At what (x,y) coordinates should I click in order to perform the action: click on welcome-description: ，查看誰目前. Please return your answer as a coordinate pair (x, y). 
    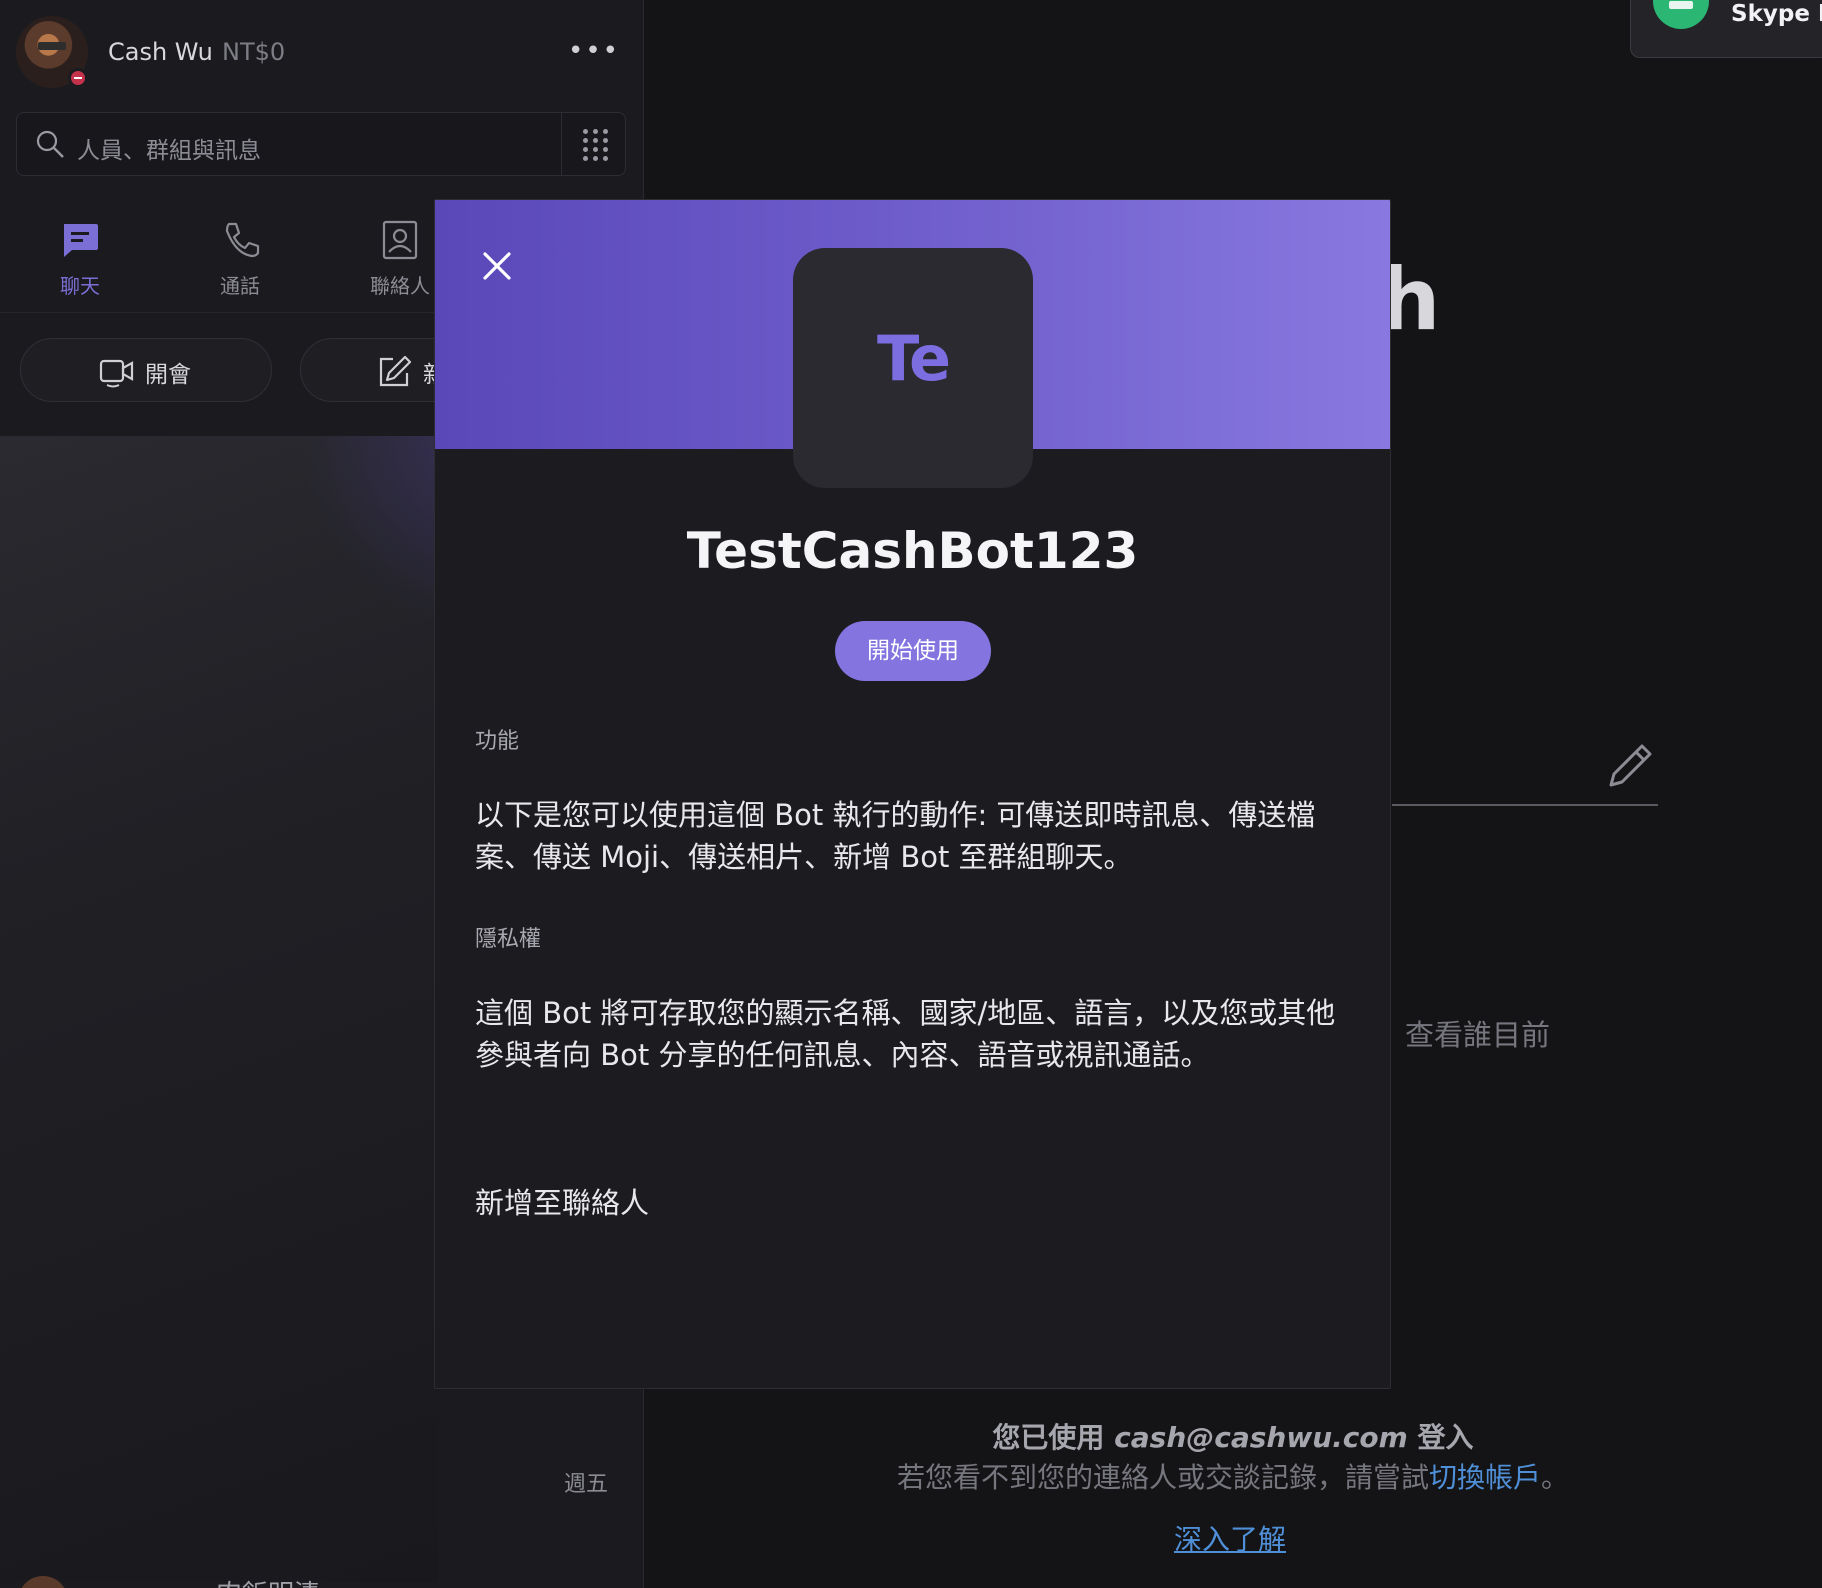
    Looking at the image, I should click on (1463, 1035).